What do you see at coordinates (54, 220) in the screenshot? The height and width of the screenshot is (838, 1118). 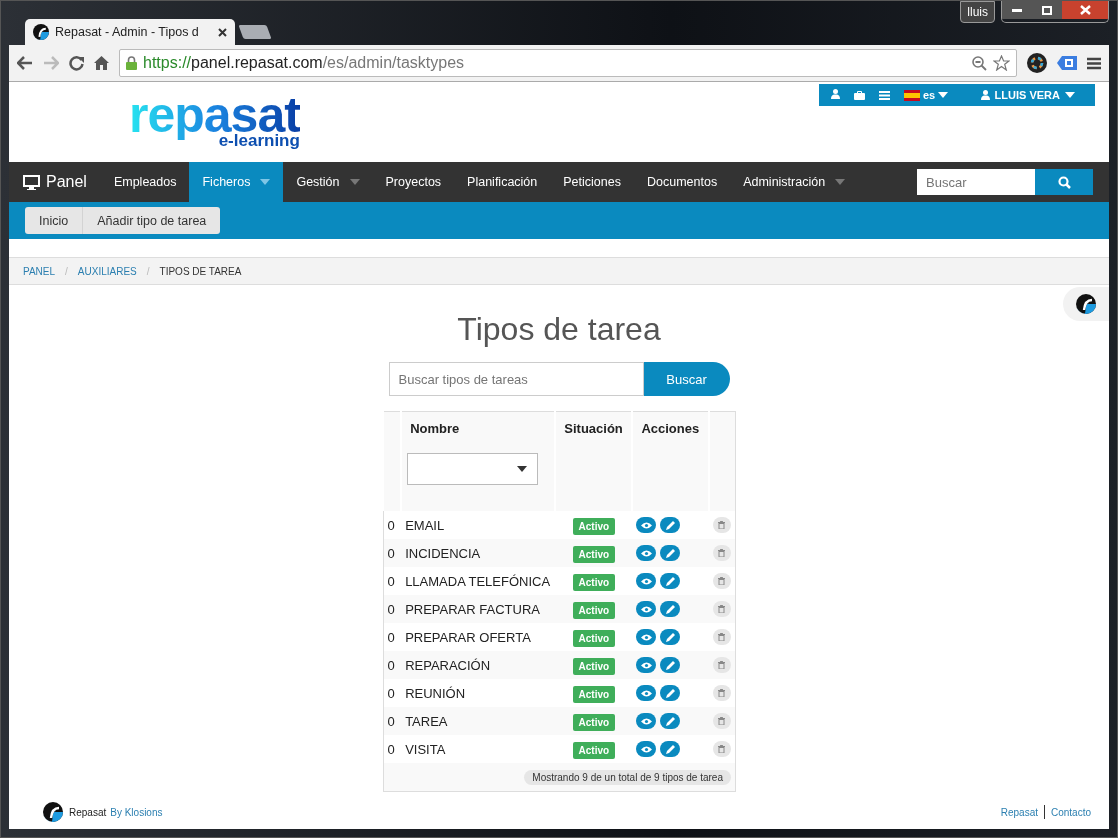 I see `subnav-button: Inicio` at bounding box center [54, 220].